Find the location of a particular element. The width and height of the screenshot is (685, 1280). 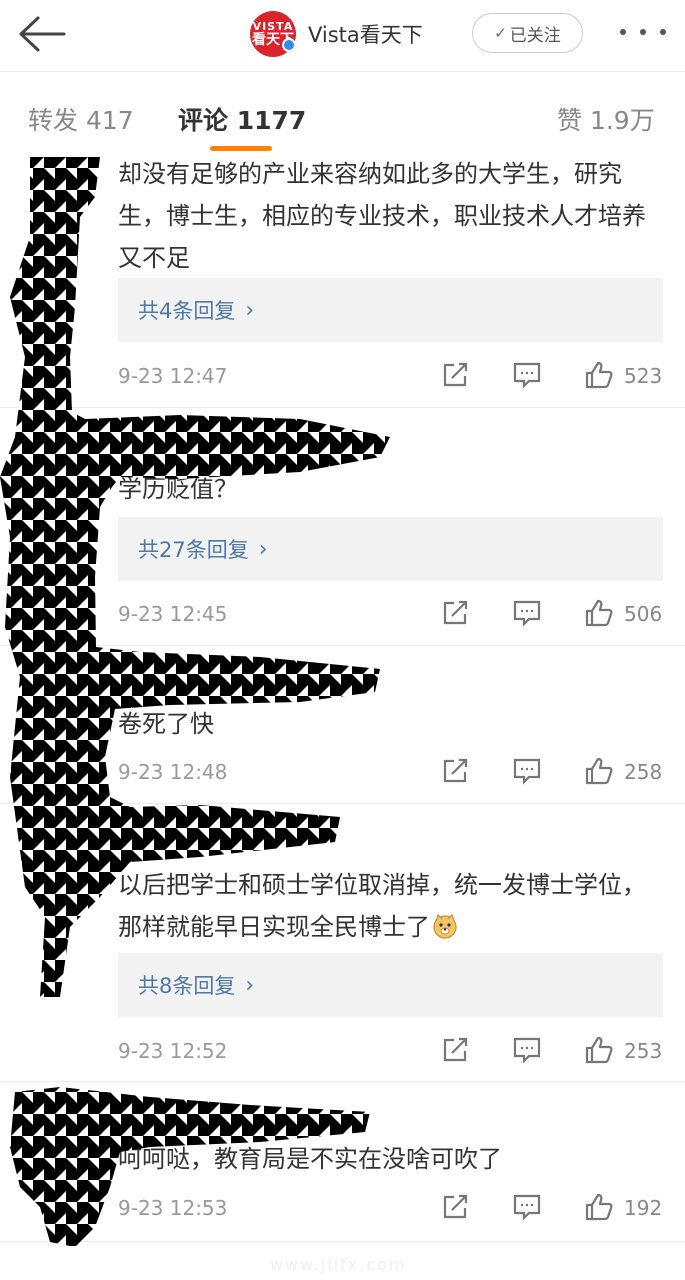

comment-time: 9-23 12:52 is located at coordinates (173, 1051).